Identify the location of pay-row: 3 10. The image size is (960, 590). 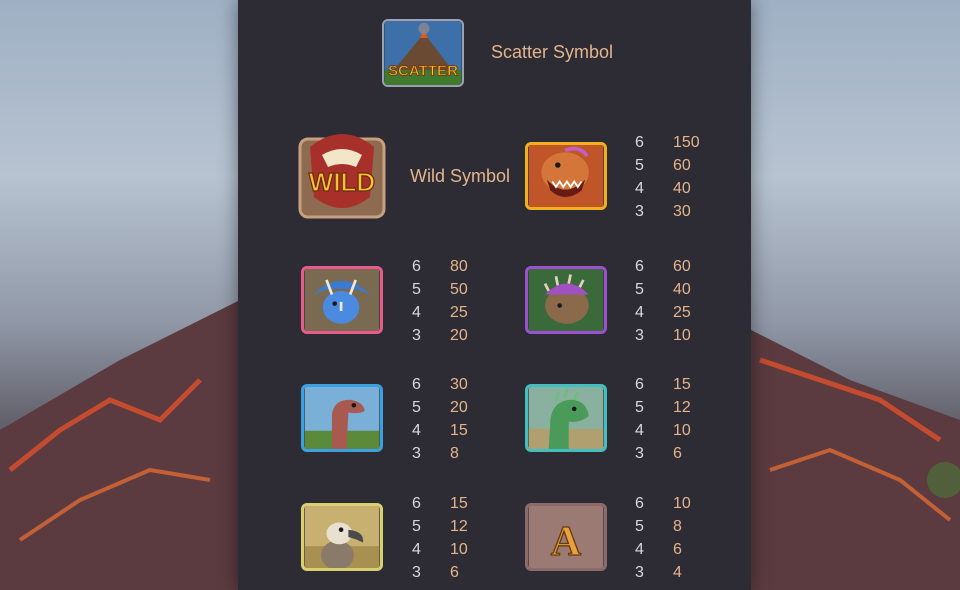
(675, 335).